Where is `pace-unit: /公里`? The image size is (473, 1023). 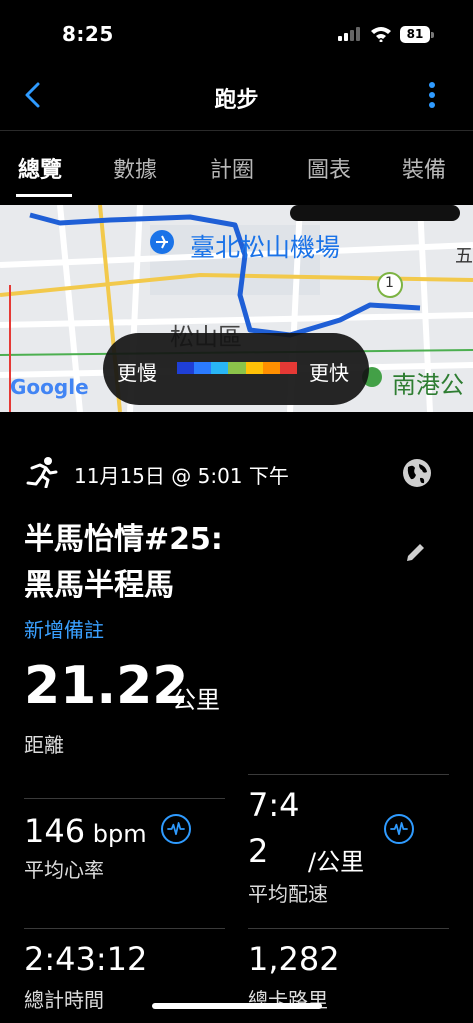
pace-unit: /公里 is located at coordinates (336, 862).